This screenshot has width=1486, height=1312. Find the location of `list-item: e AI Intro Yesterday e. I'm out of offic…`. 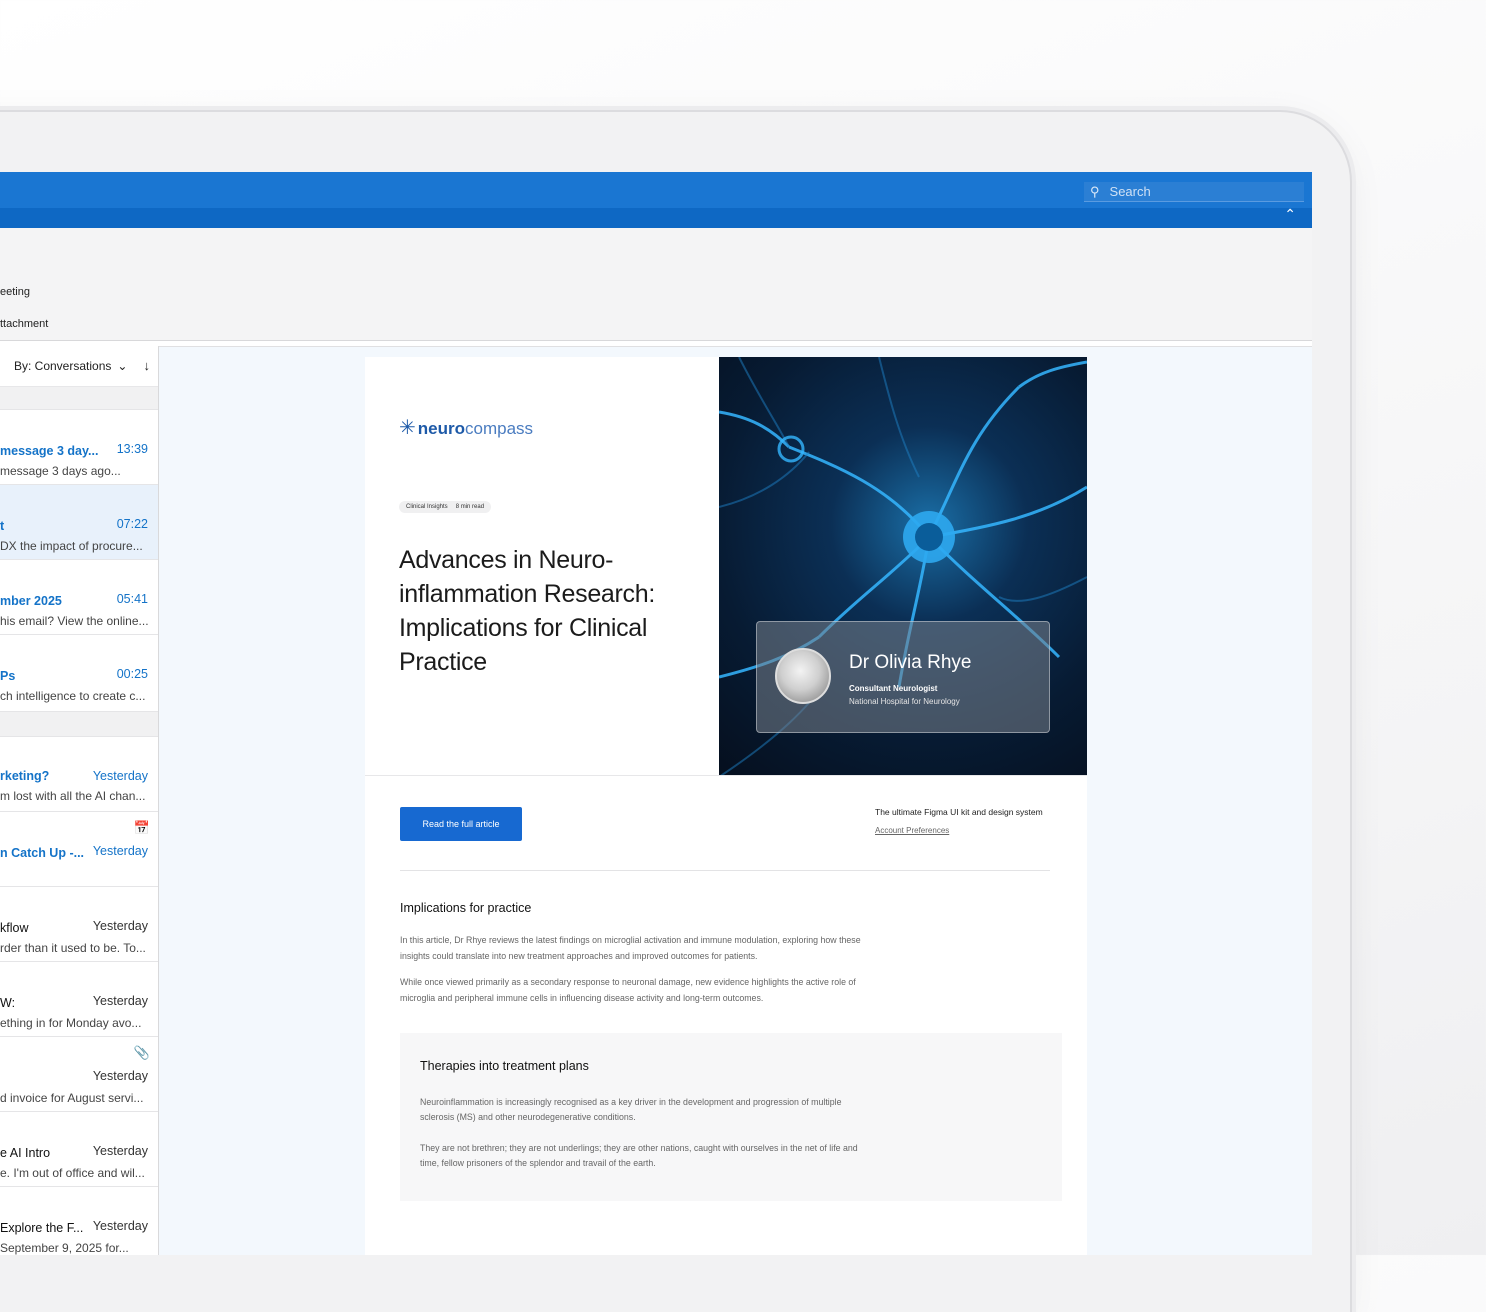

list-item: e AI Intro Yesterday e. I'm out of offic… is located at coordinates (79, 1149).